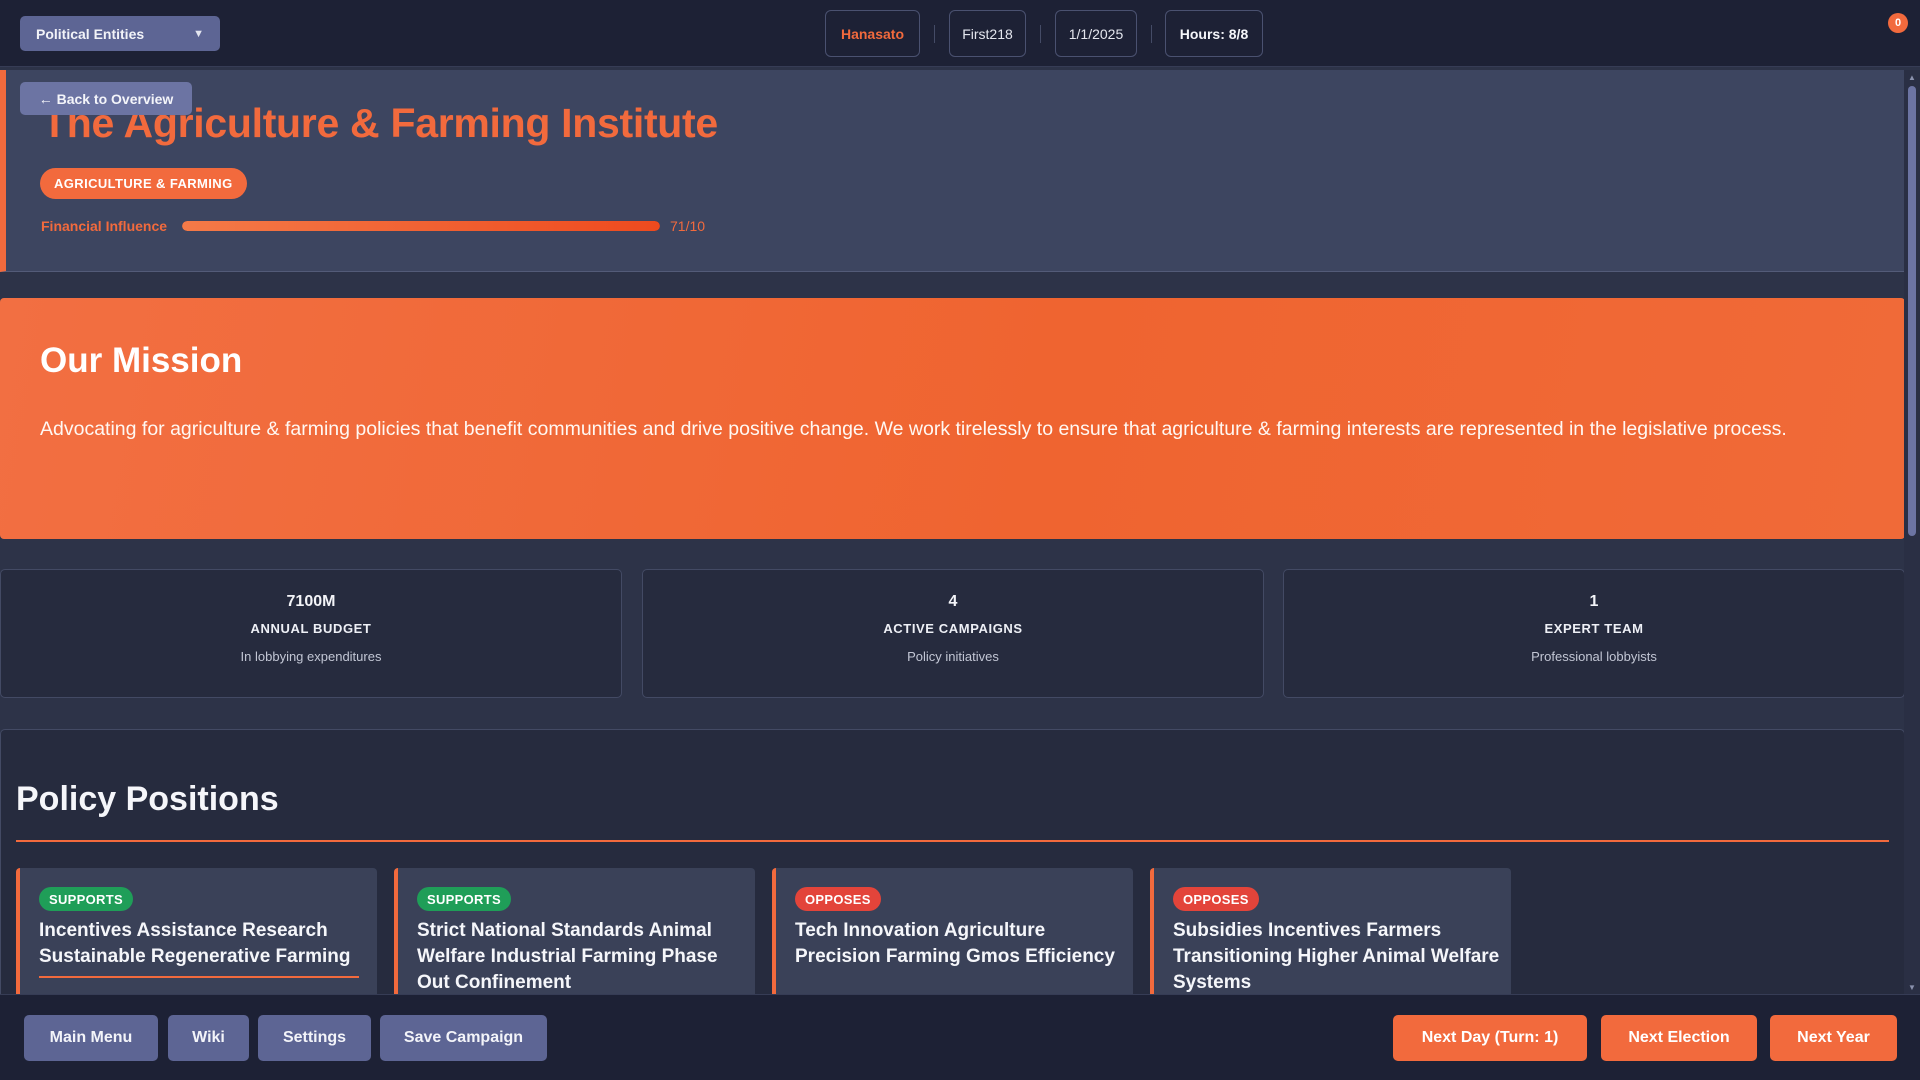  I want to click on scroll-up-arrow-icon: ▲, so click(1912, 77).